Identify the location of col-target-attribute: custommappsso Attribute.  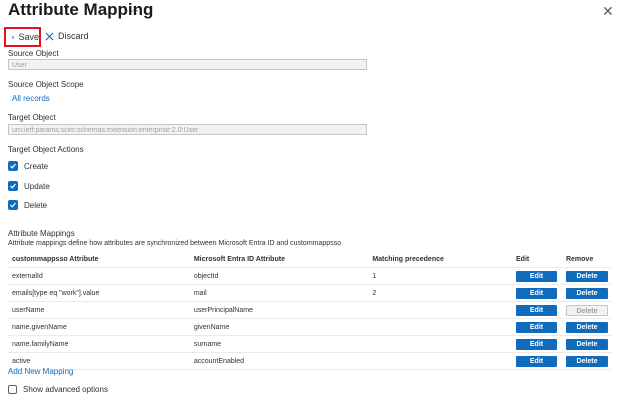
(99, 260).